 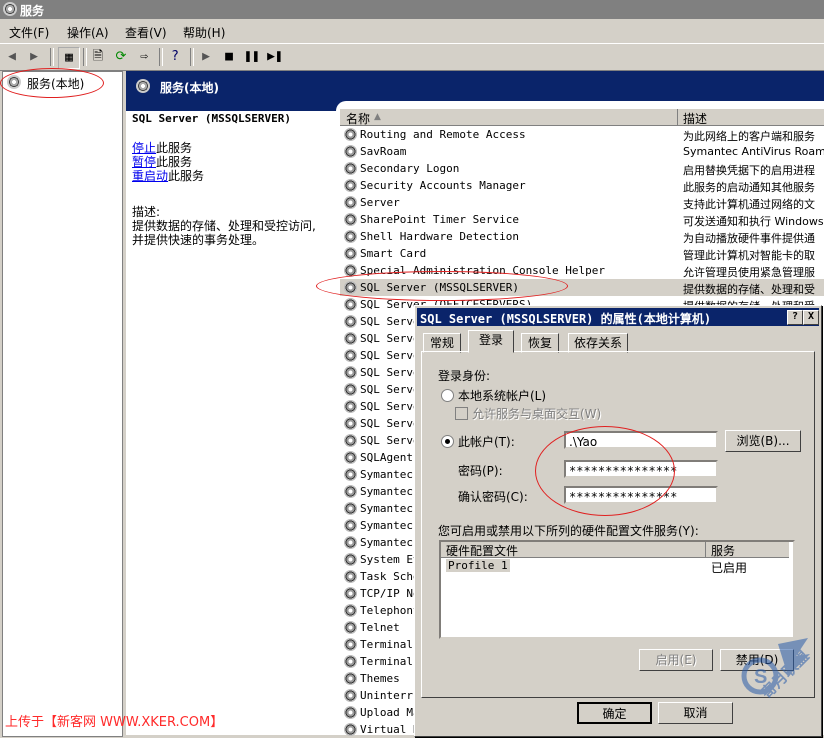 What do you see at coordinates (729, 568) in the screenshot?
I see `profile-service-status: 已启用` at bounding box center [729, 568].